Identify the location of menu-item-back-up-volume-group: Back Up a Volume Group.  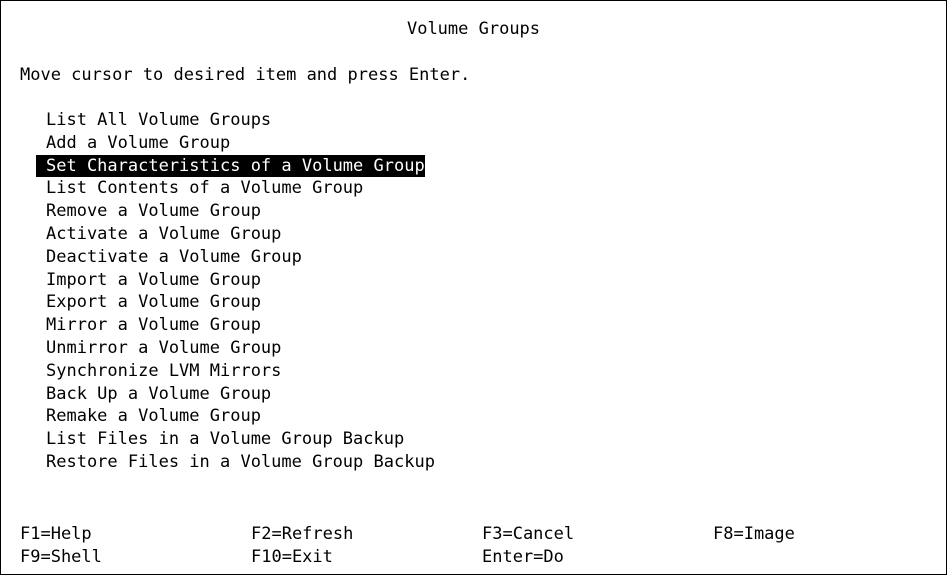
(235, 394).